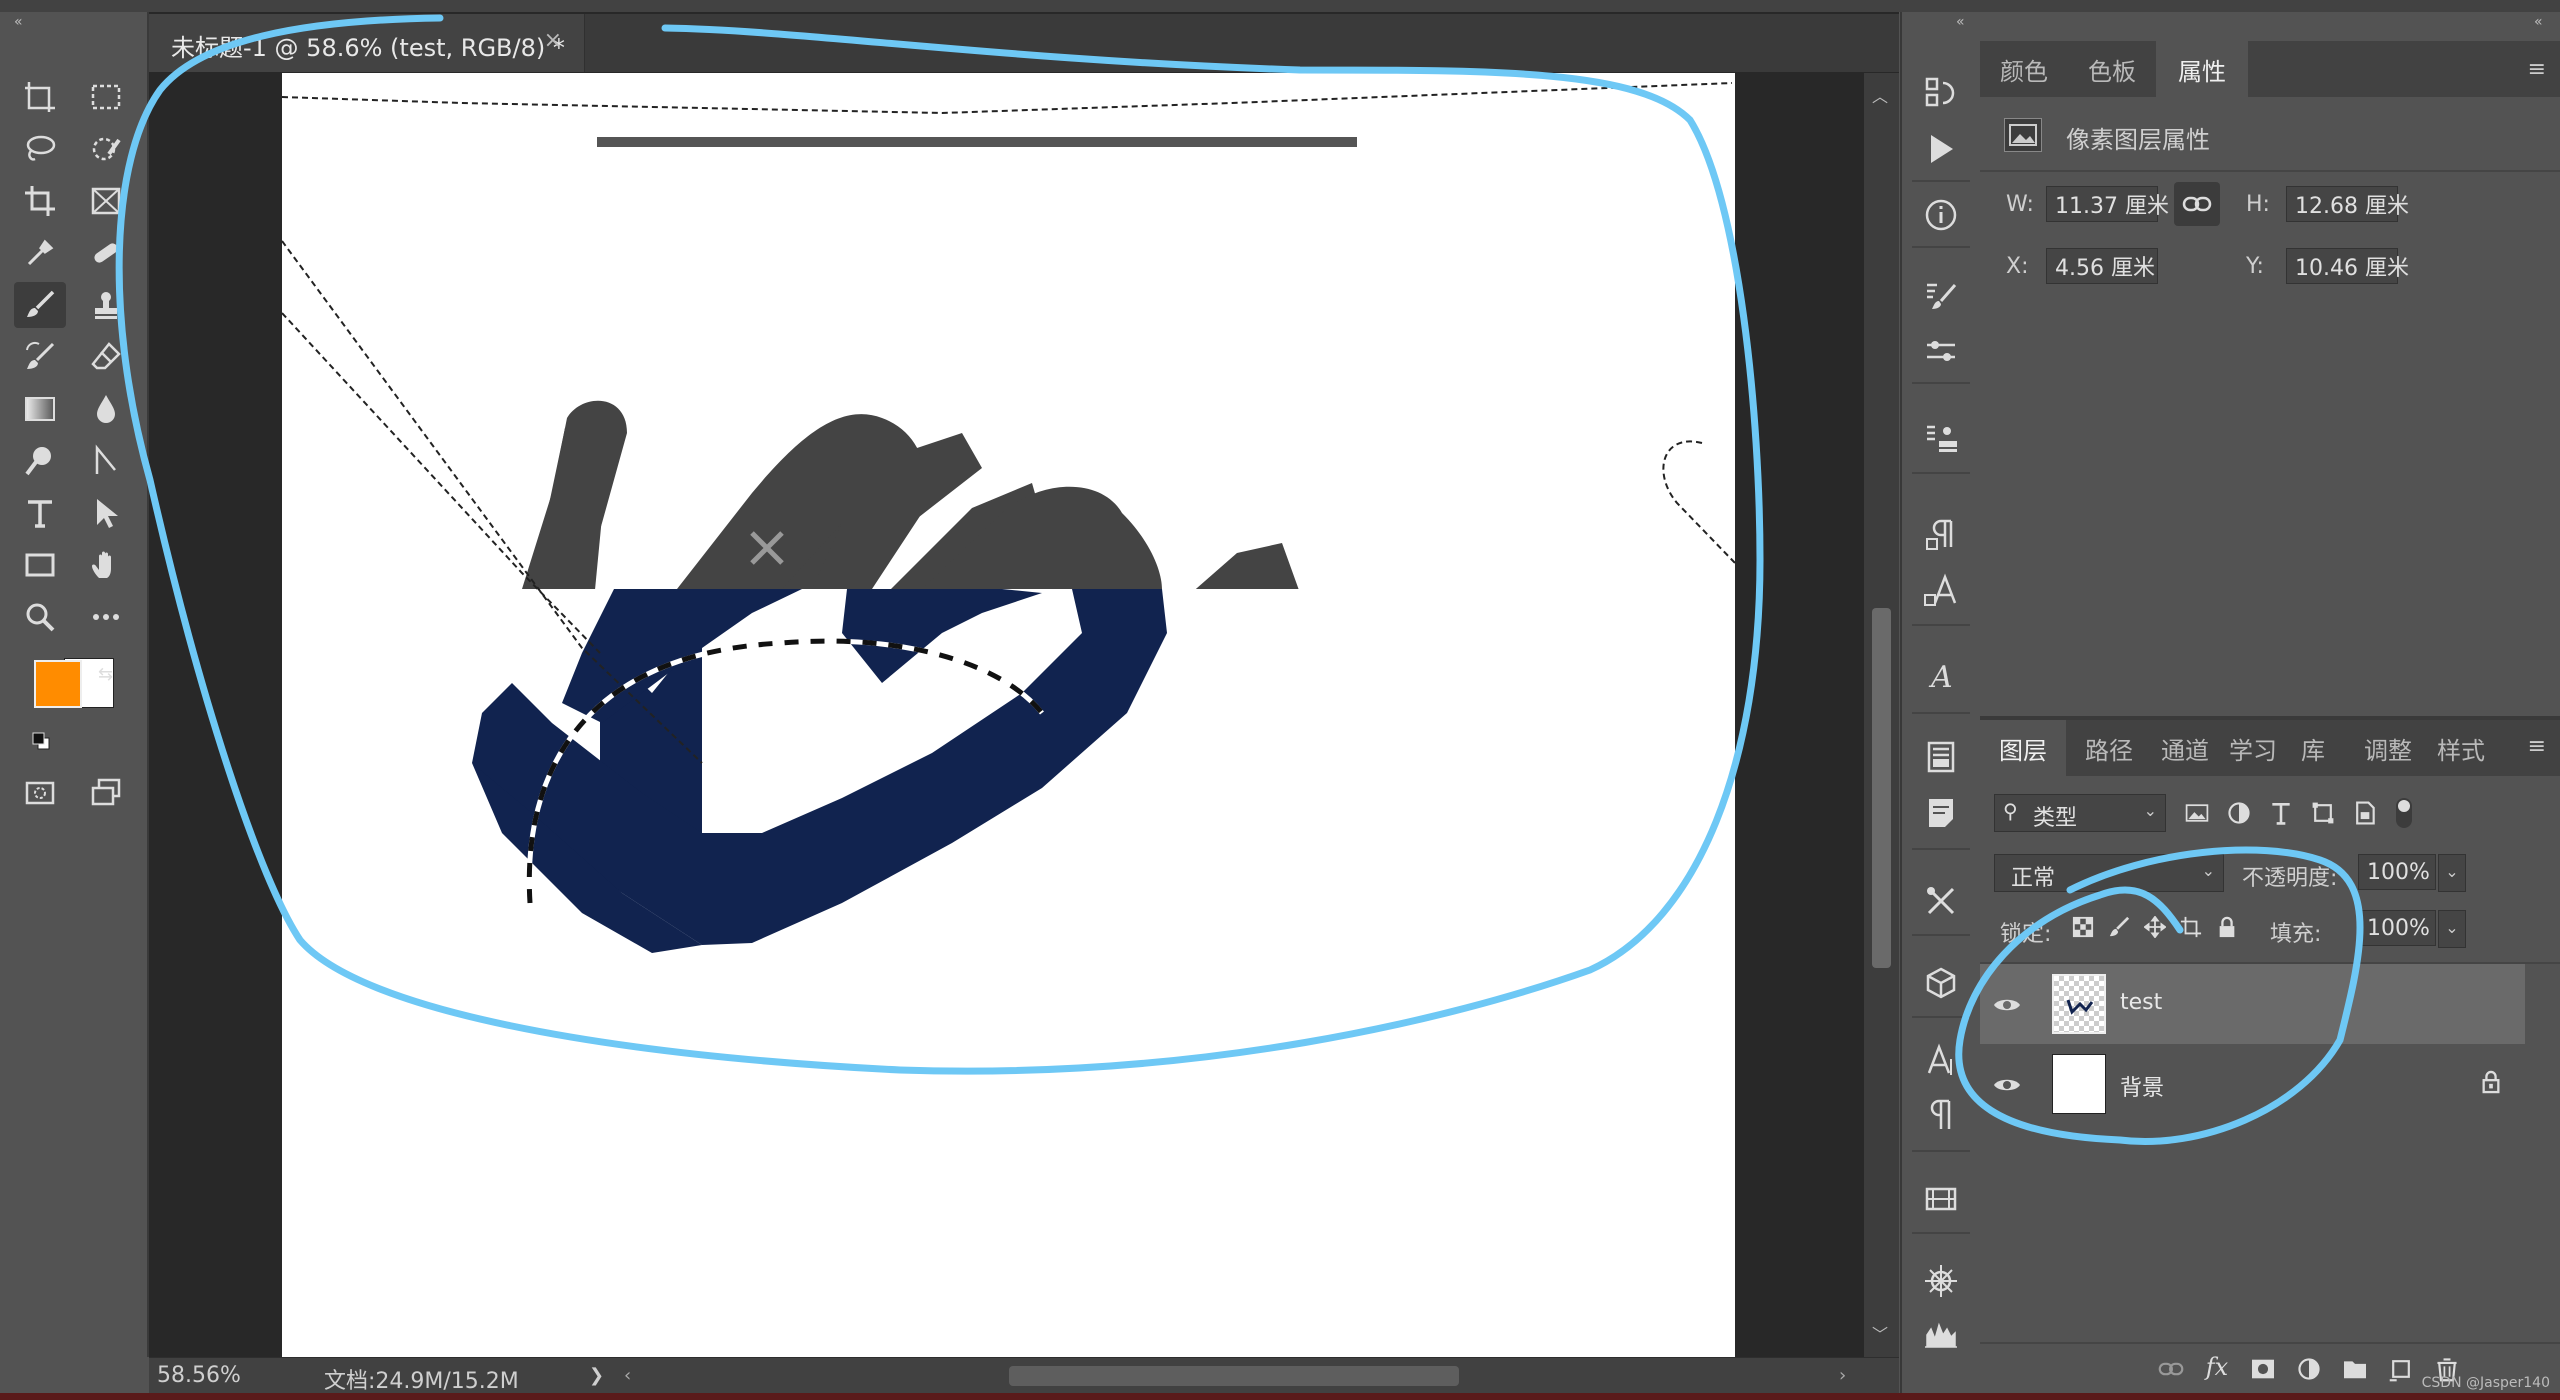  What do you see at coordinates (2313, 748) in the screenshot?
I see `tab-libraries: 库` at bounding box center [2313, 748].